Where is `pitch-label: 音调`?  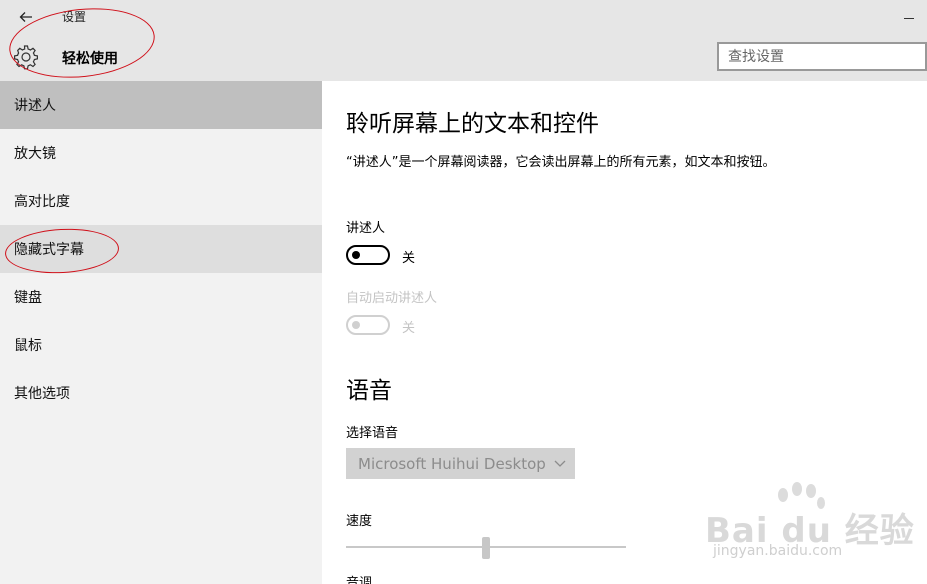 pitch-label: 音调 is located at coordinates (359, 580).